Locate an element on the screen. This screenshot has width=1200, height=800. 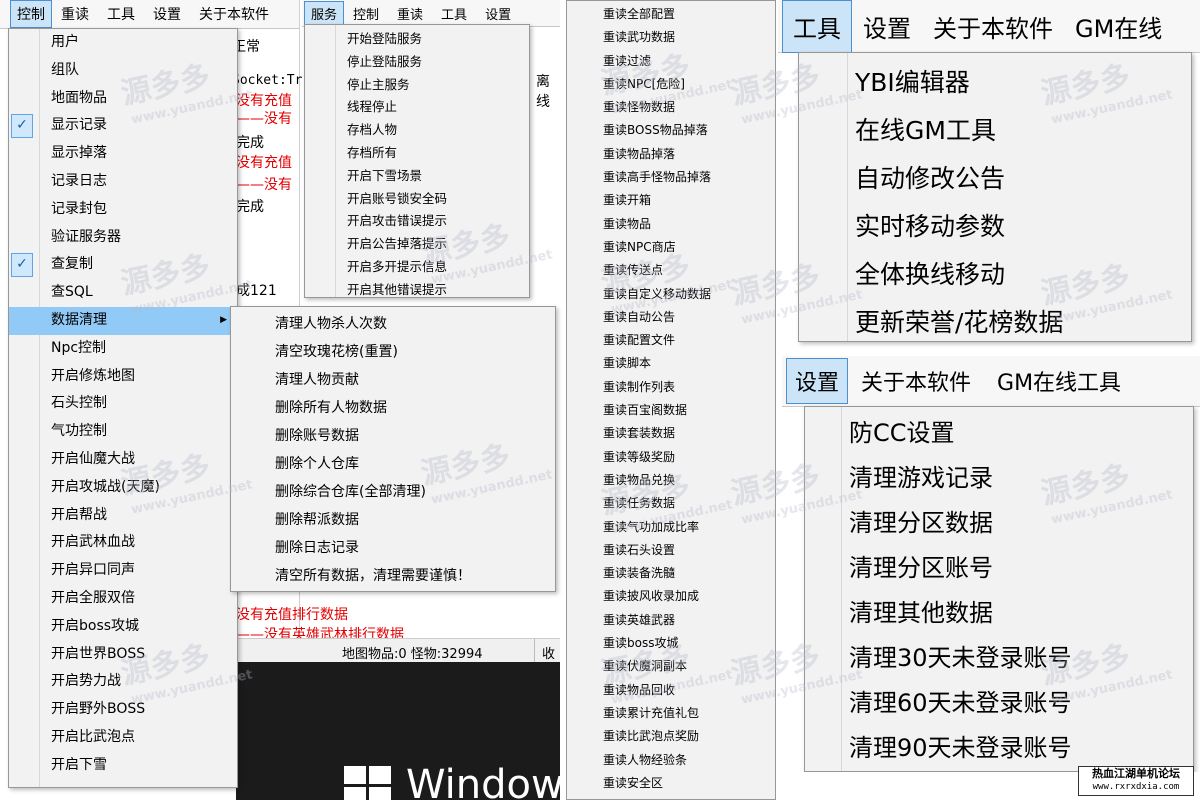
reload-menu-item: 重读伏魔洞副本 is located at coordinates (671, 666).